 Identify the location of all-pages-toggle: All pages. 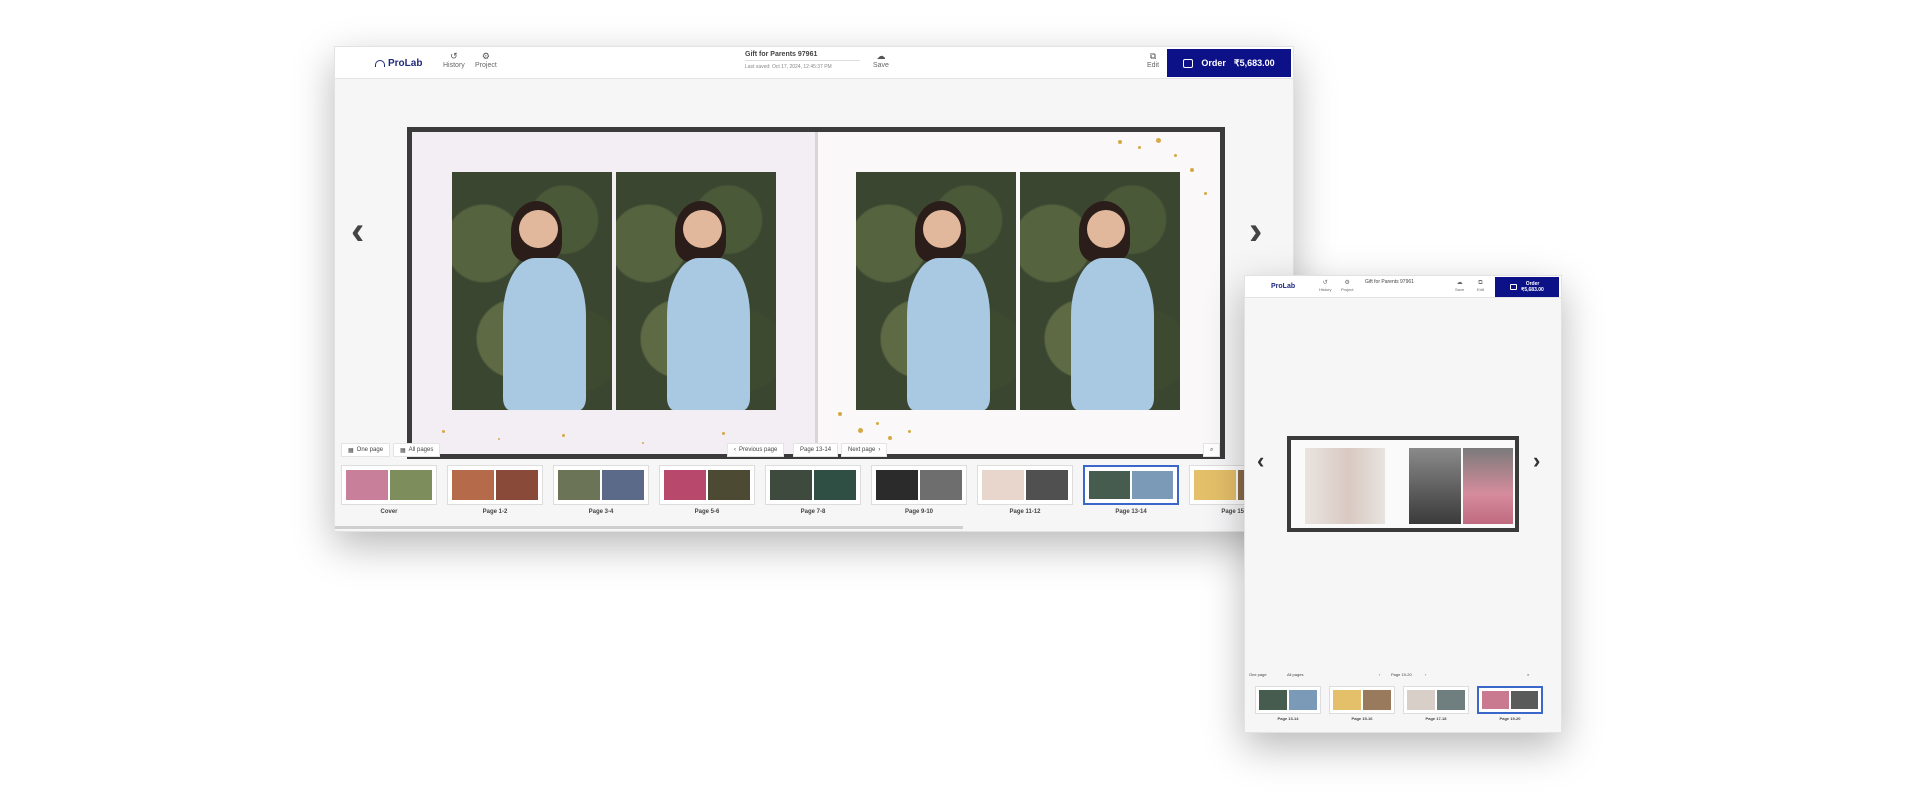
(1295, 674).